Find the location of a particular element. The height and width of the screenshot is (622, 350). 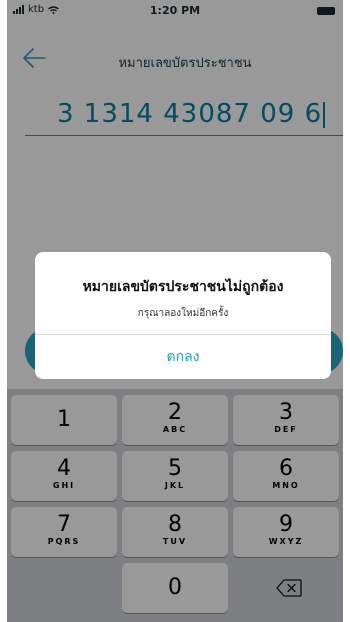

alert-ok-button: ตกลง is located at coordinates (183, 357).